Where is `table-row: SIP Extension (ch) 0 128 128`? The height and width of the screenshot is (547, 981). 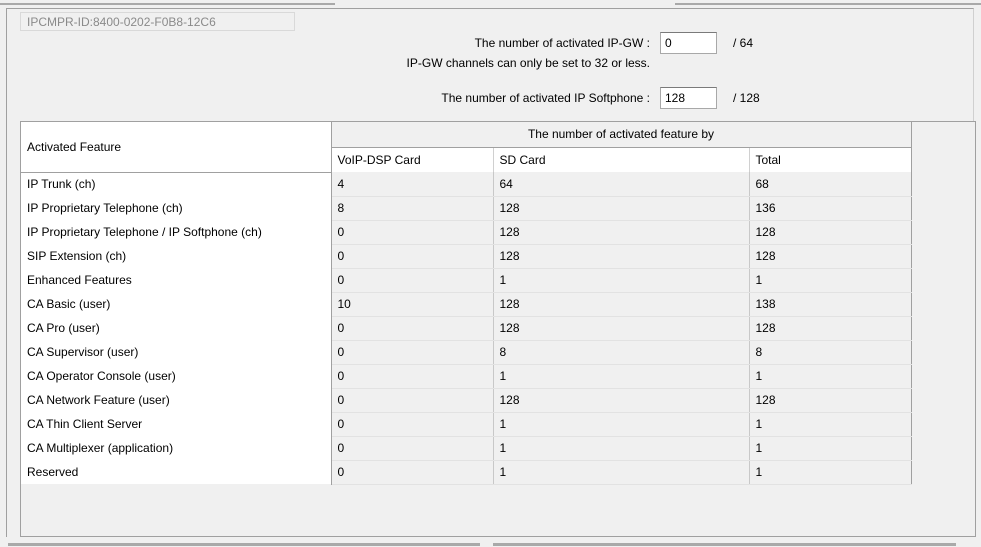 table-row: SIP Extension (ch) 0 128 128 is located at coordinates (466, 256).